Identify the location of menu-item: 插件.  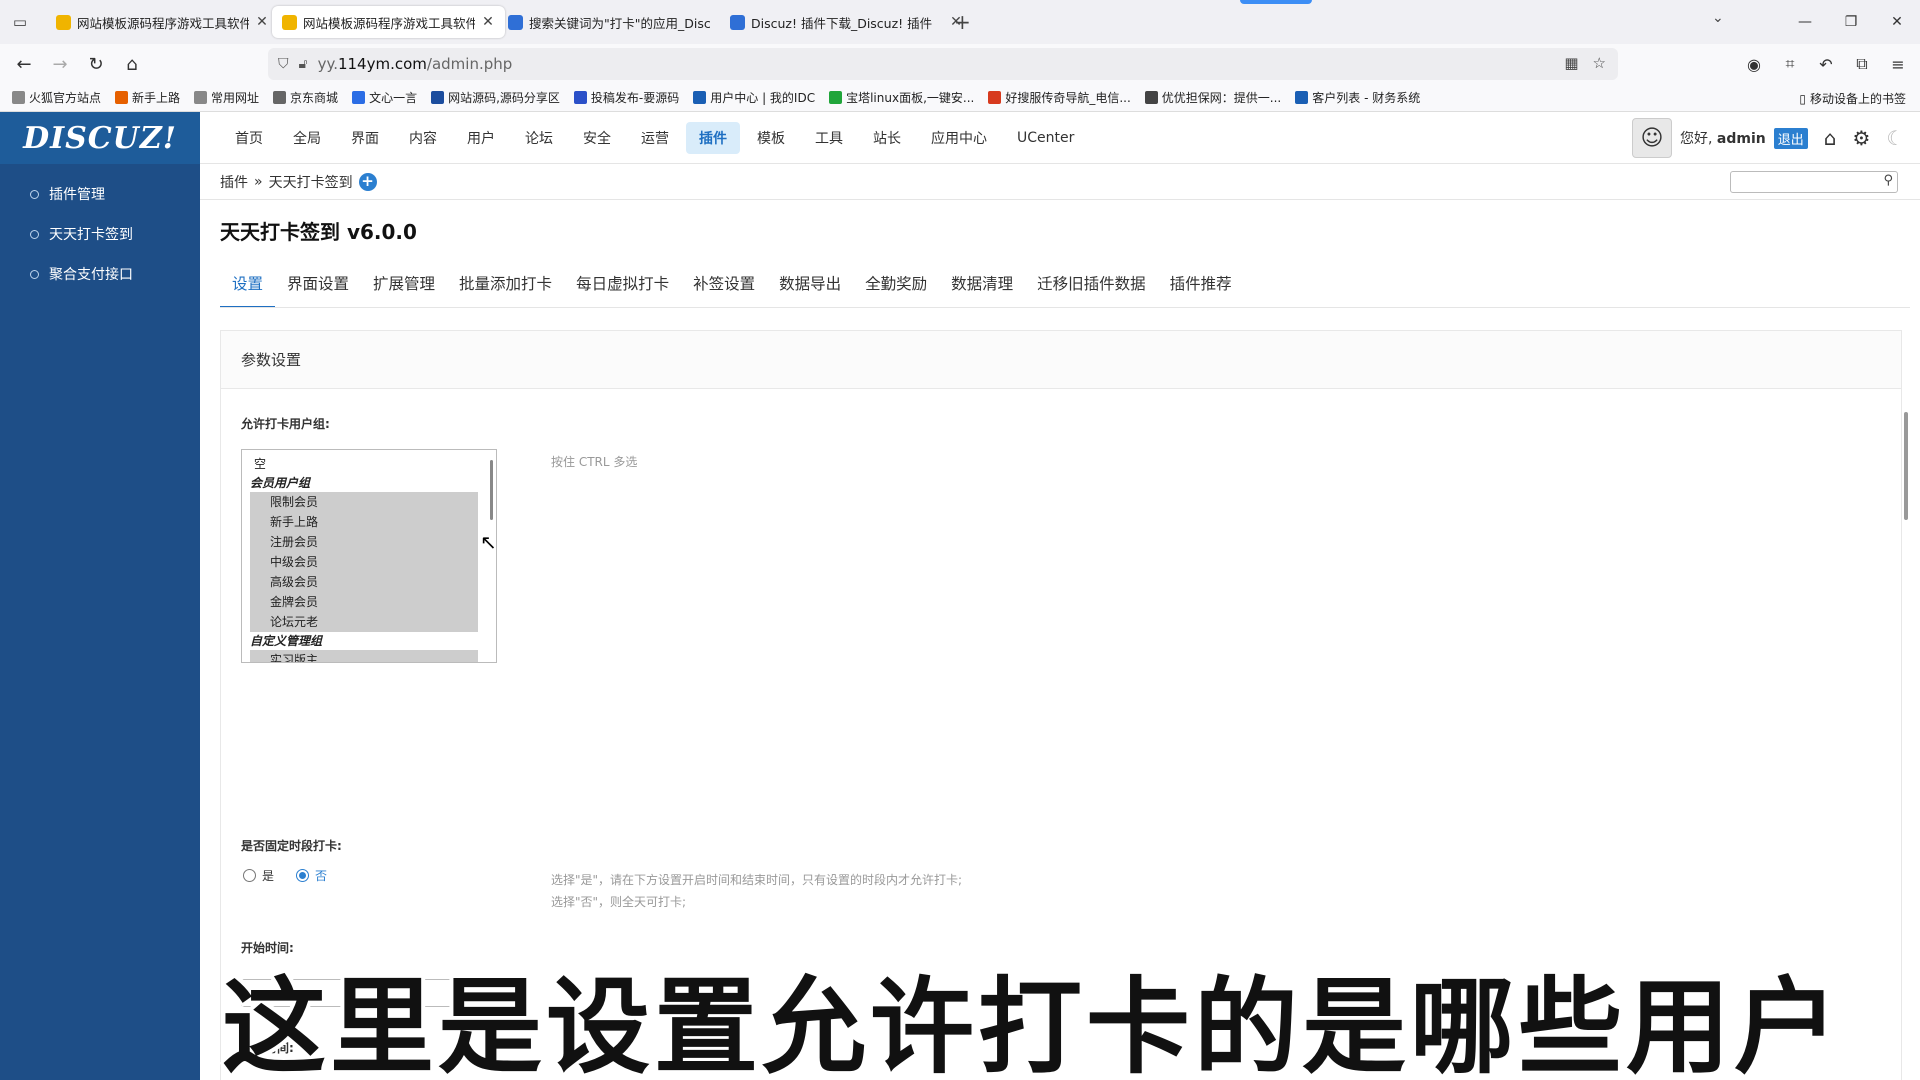
(713, 138).